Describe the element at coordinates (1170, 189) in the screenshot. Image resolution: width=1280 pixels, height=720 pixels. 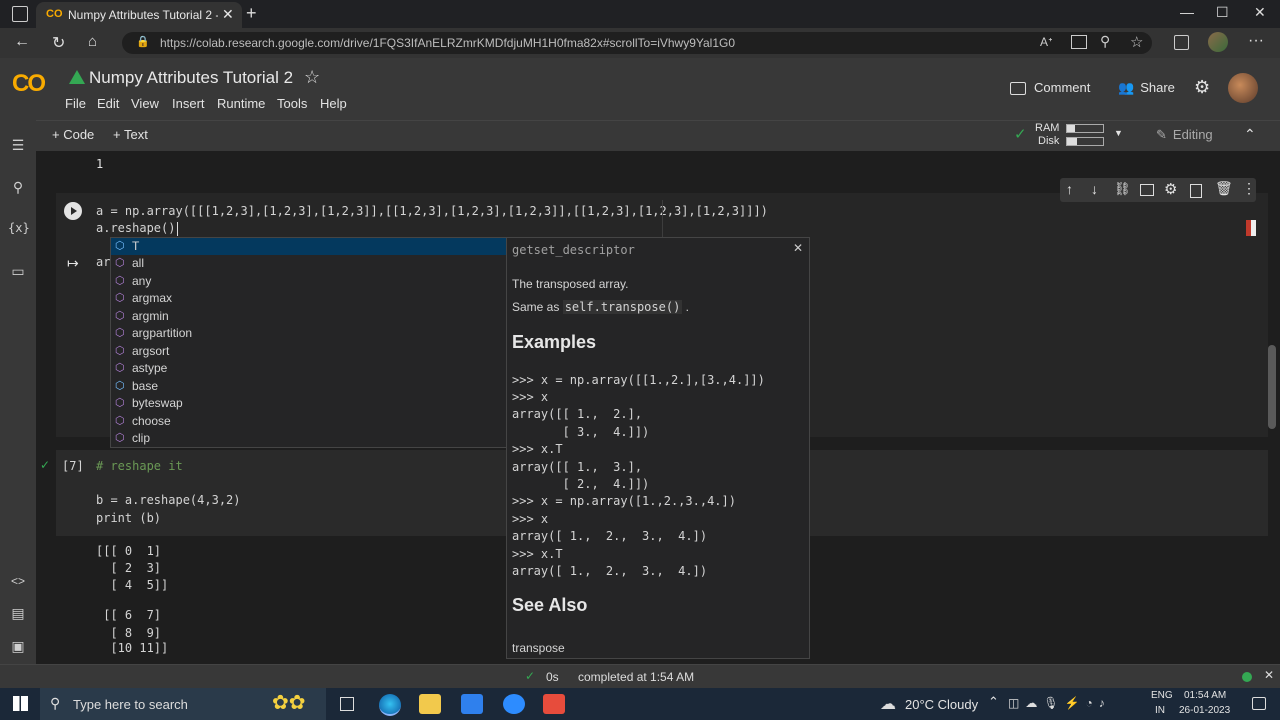
I see `cell-settings-icon: ⚙` at that location.